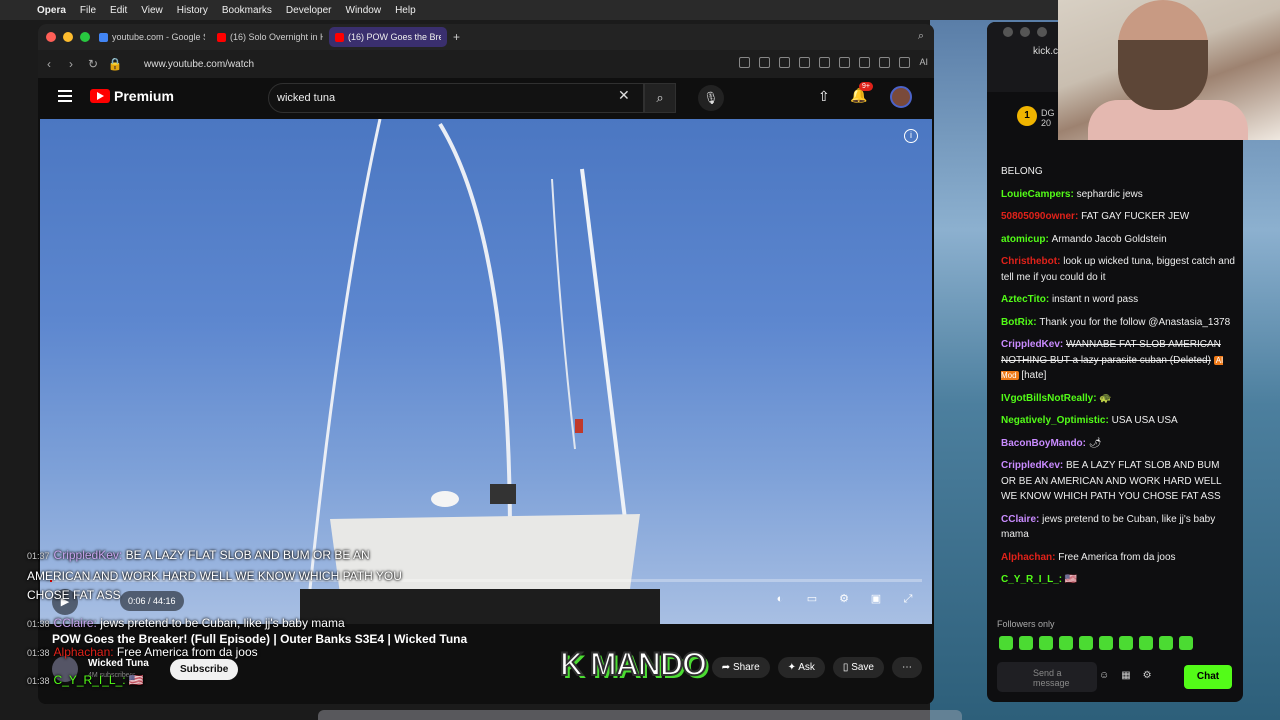 This screenshot has height=720, width=1280. Describe the element at coordinates (1056, 420) in the screenshot. I see `chat-username: Negatively_Optimistic:` at that location.